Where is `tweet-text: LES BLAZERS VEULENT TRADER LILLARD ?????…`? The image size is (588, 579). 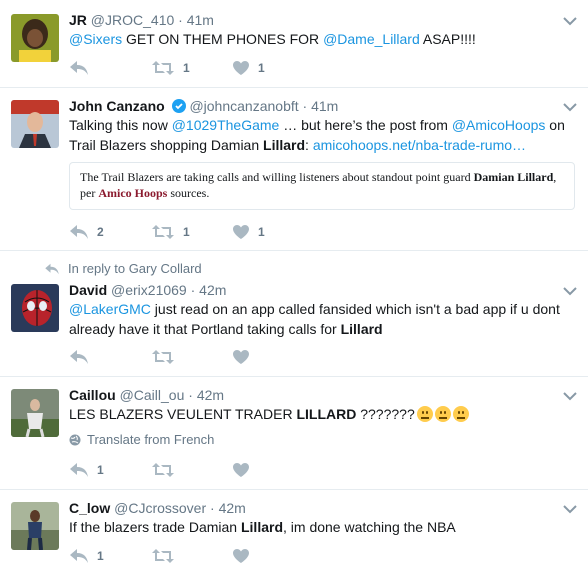 tweet-text: LES BLAZERS VEULENT TRADER LILLARD ?????… is located at coordinates (323, 414).